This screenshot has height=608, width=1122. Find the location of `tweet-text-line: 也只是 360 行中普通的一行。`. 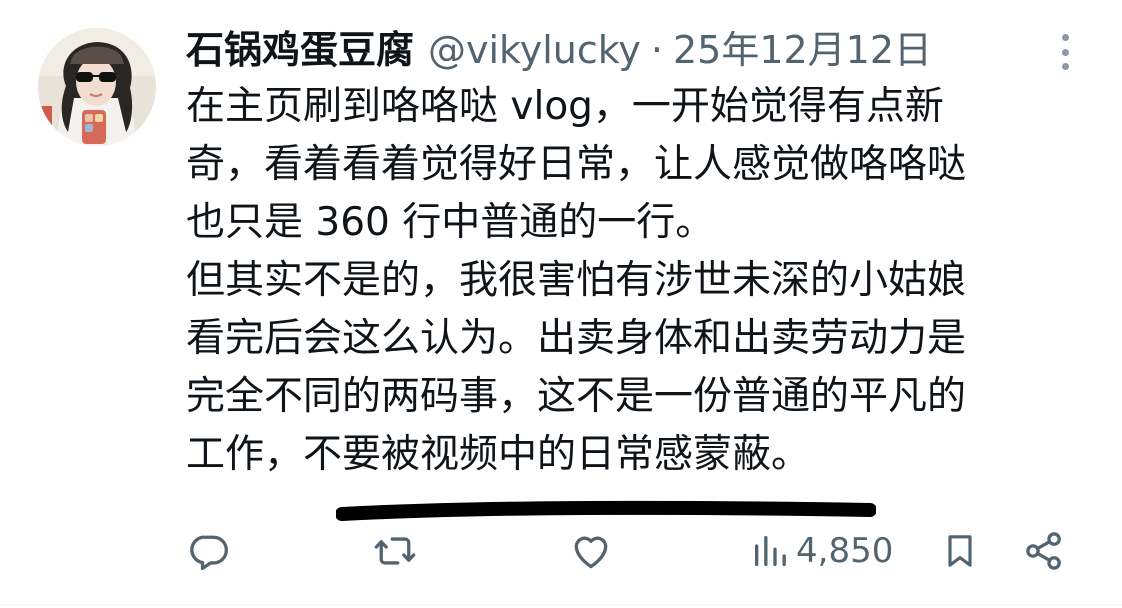

tweet-text-line: 也只是 360 行中普通的一行。 is located at coordinates (450, 222).